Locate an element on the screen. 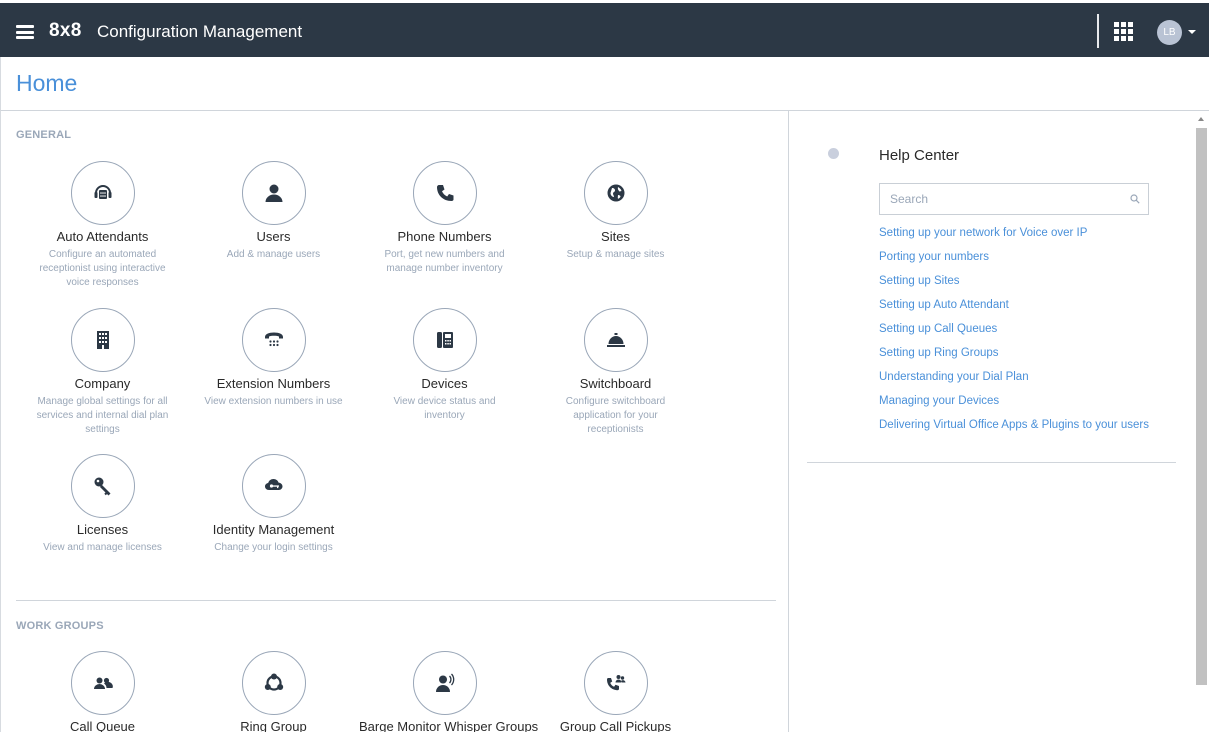 Image resolution: width=1209 pixels, height=732 pixels. globe-icon is located at coordinates (615, 193).